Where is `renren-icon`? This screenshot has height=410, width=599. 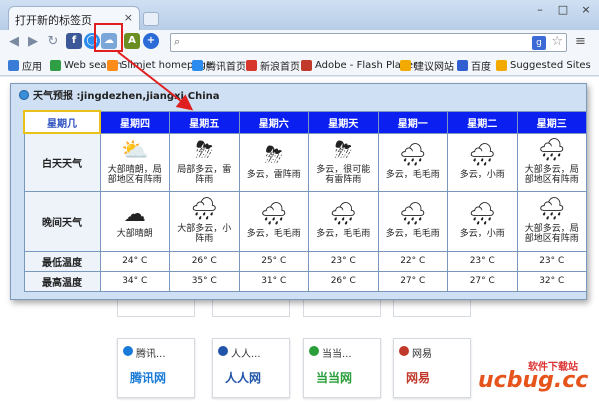
renren-icon is located at coordinates (223, 351).